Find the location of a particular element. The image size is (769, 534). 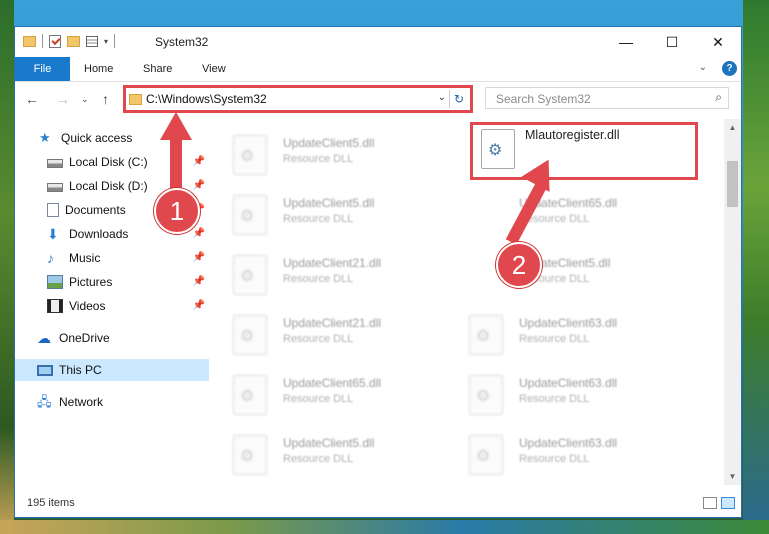

scrollbar-thumb is located at coordinates (732, 184).